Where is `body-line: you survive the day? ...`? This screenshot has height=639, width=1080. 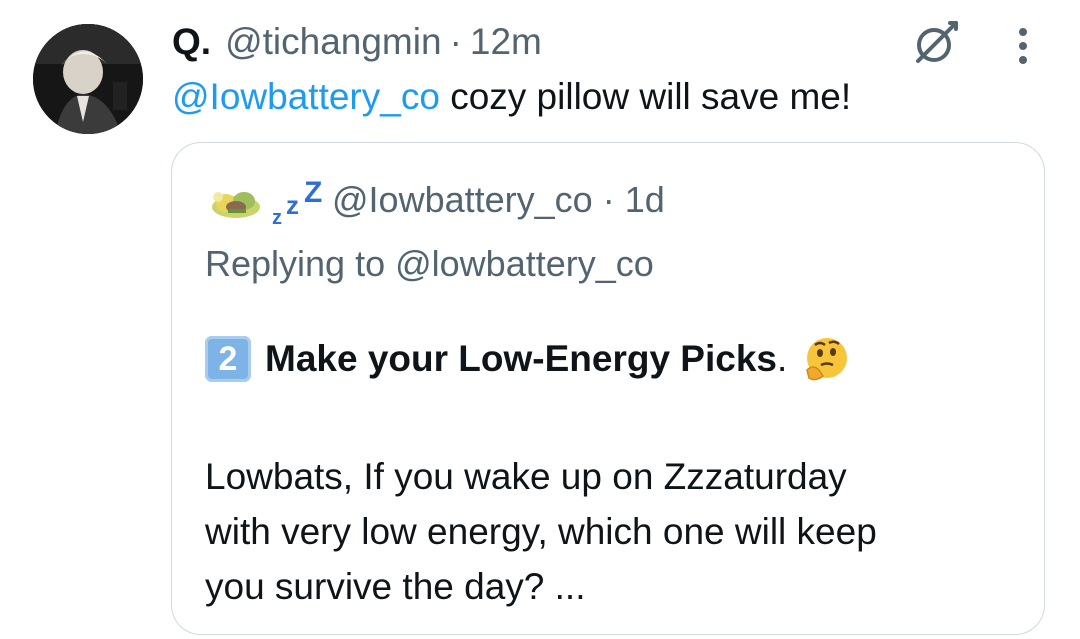 body-line: you survive the day? ... is located at coordinates (395, 586).